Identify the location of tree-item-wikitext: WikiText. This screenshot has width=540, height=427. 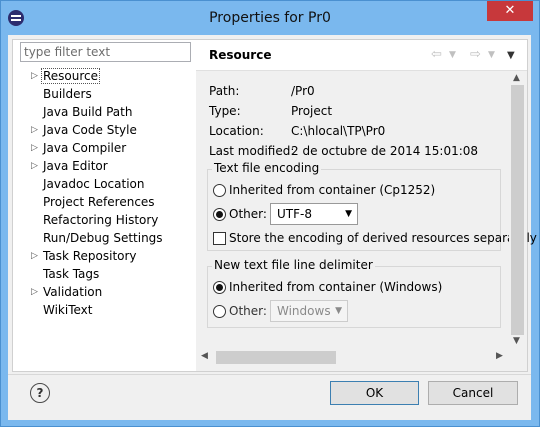
(105, 310).